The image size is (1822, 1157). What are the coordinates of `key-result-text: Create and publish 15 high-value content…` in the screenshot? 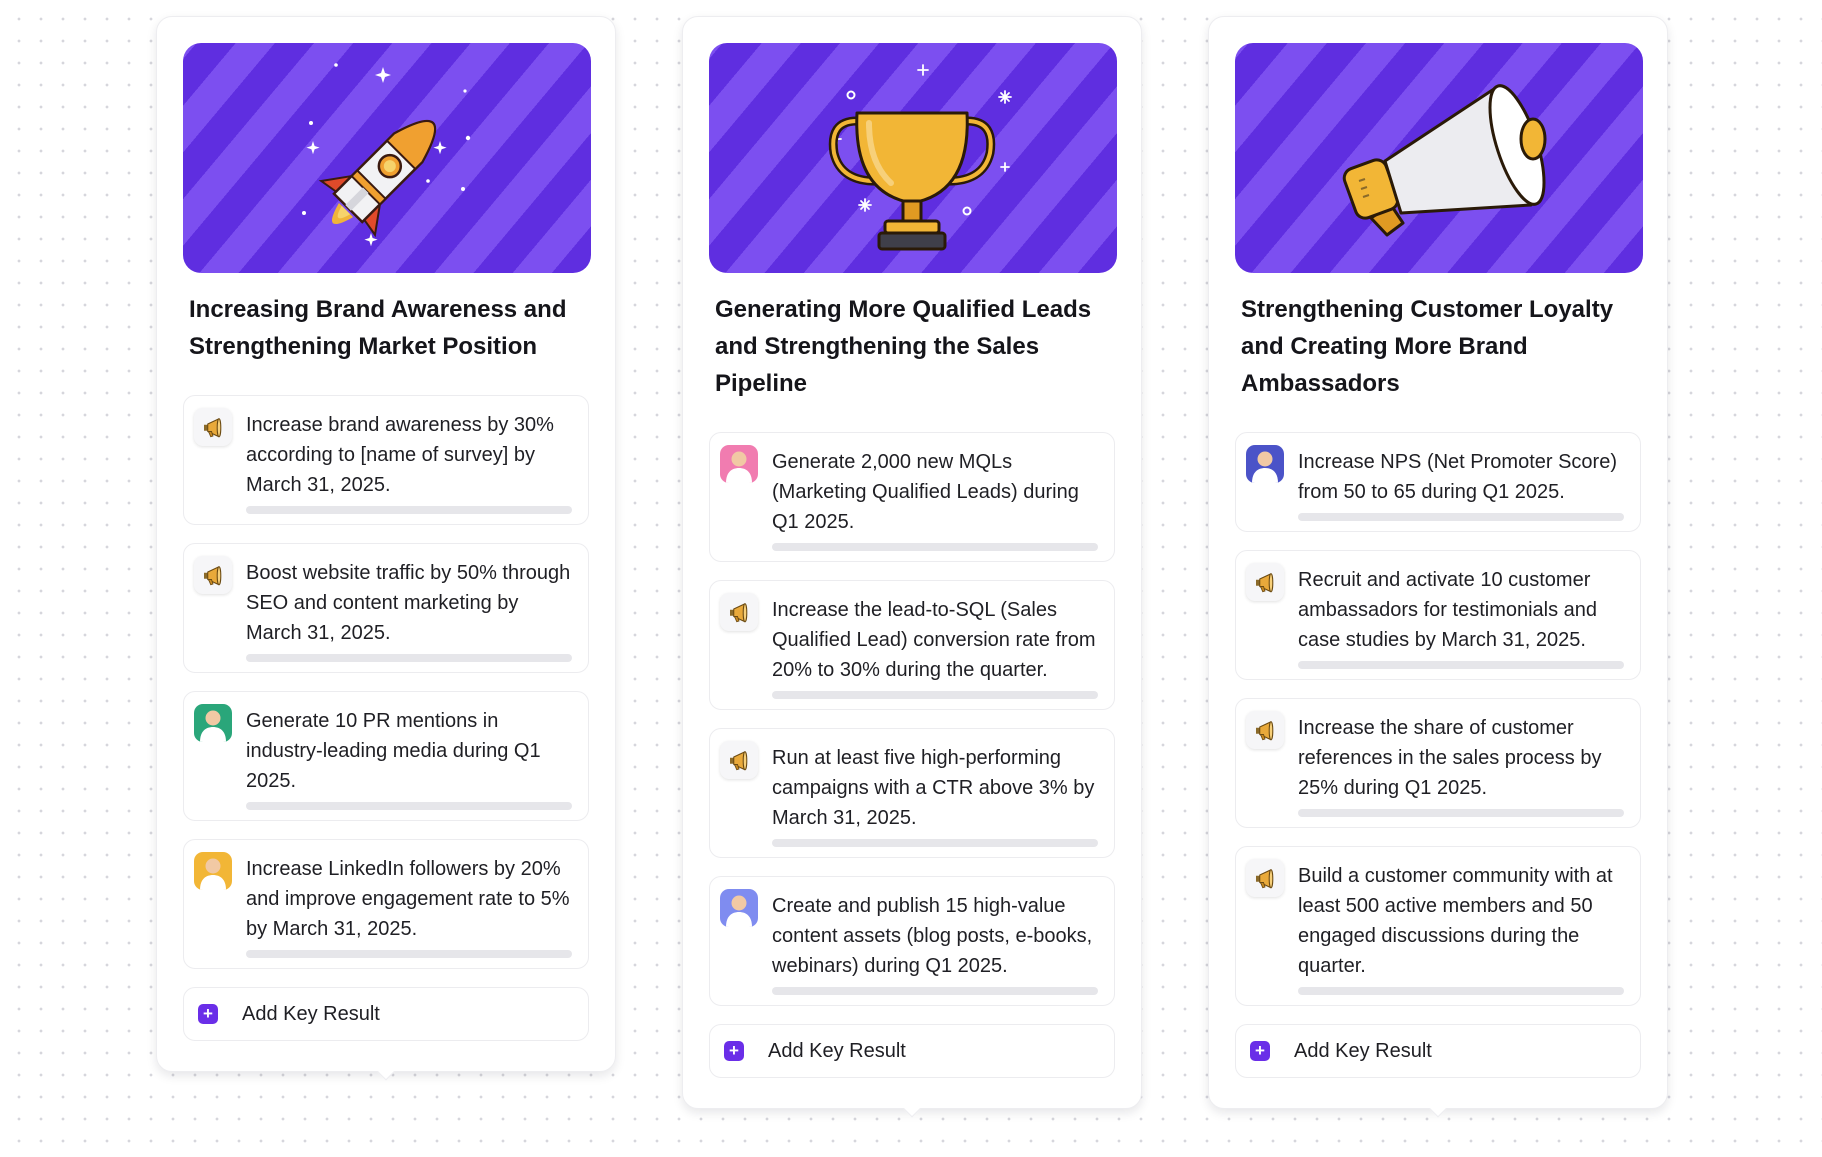 It's located at (932, 936).